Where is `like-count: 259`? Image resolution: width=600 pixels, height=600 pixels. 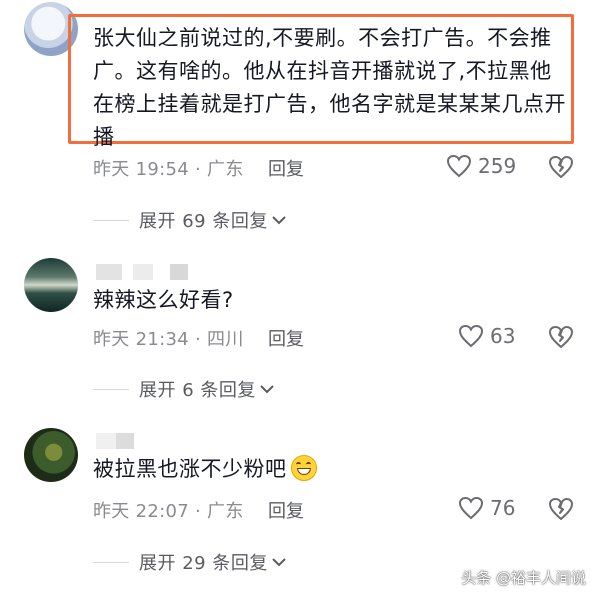 like-count: 259 is located at coordinates (497, 166).